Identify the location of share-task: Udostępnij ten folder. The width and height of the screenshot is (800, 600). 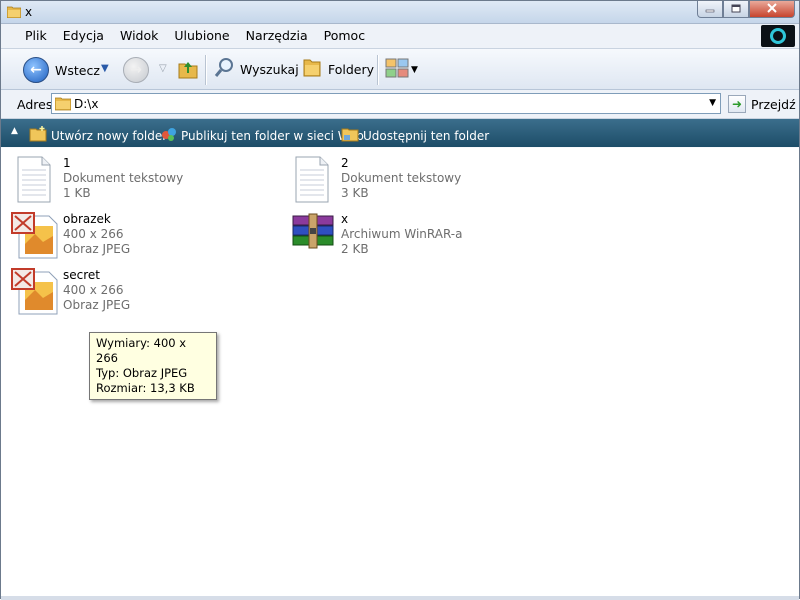
(415, 135).